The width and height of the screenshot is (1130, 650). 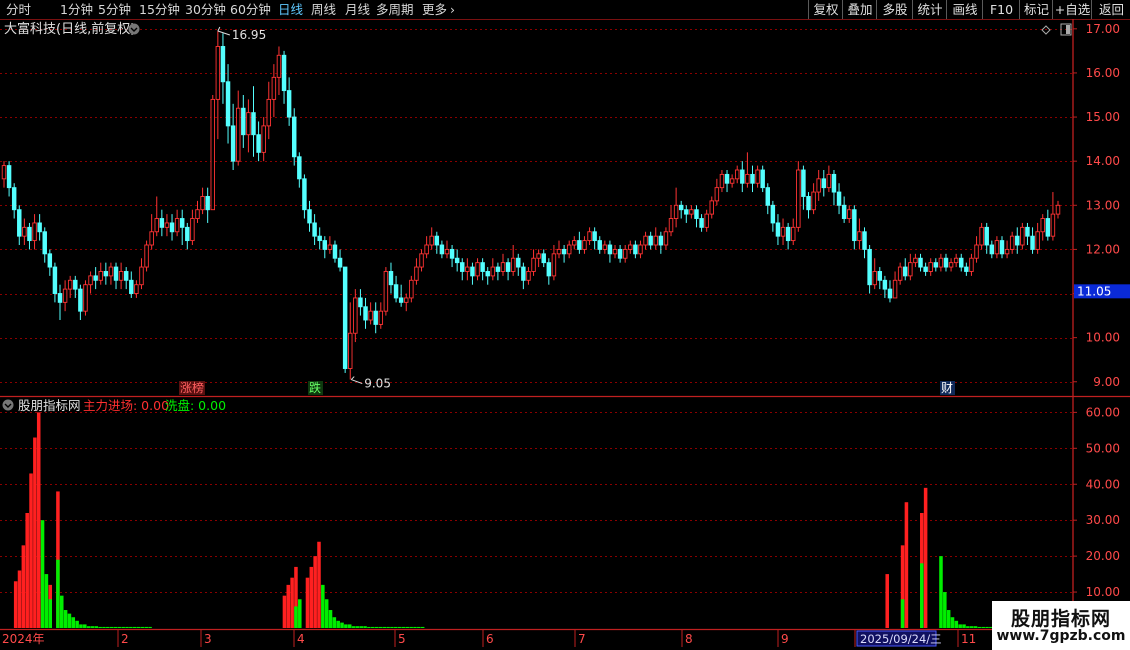 I want to click on x-label-9: 2025/09/24/三, so click(x=901, y=639).